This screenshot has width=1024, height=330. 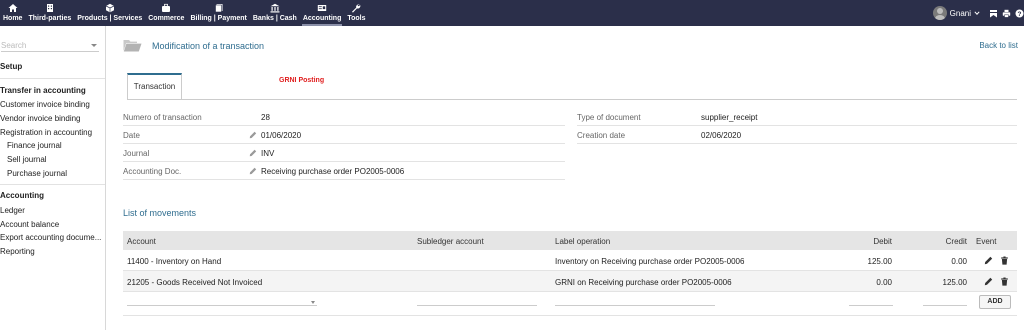 I want to click on column-header-label-operation: Label operation, so click(x=582, y=241).